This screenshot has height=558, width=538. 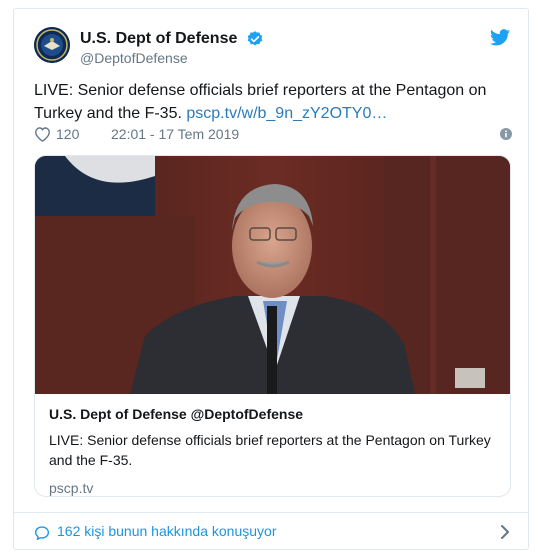 I want to click on timestamp: 22:01 - 17 Tem 2019, so click(x=175, y=134).